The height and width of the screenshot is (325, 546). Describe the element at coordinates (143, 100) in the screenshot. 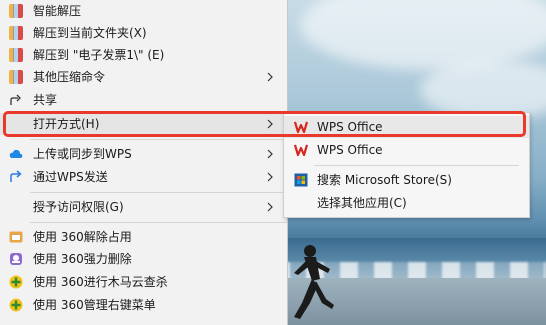

I see `menu-item-share: 共享` at that location.